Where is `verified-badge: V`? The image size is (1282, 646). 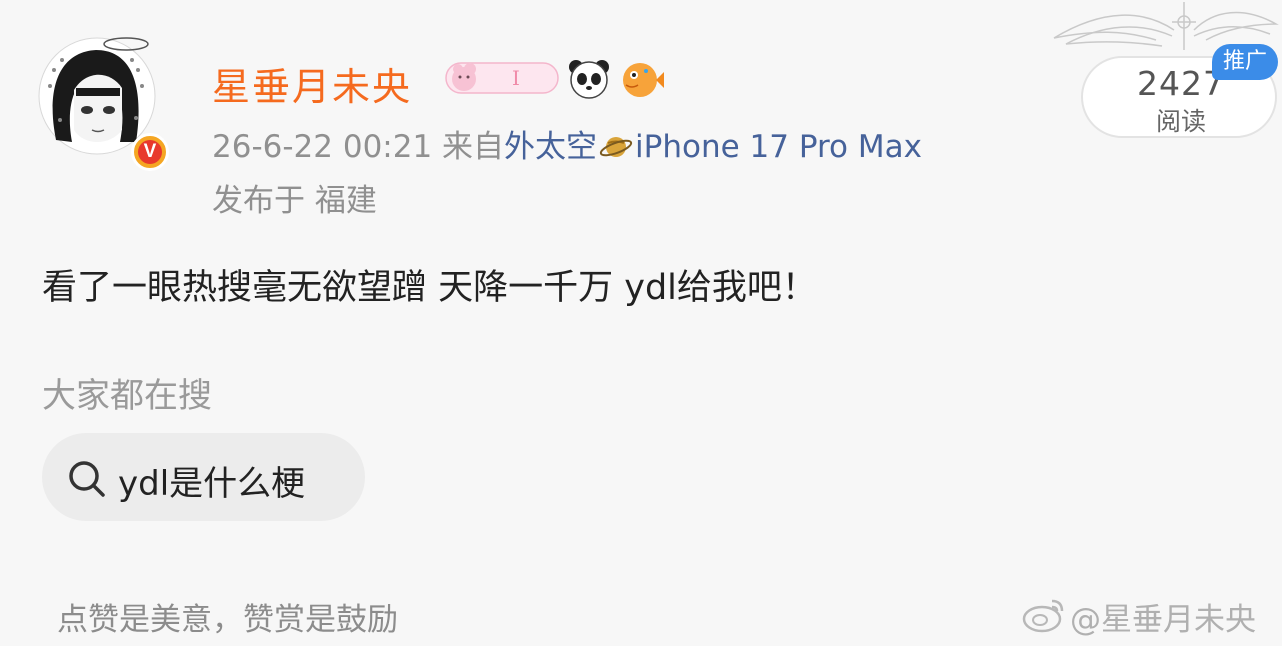
verified-badge: V is located at coordinates (150, 152).